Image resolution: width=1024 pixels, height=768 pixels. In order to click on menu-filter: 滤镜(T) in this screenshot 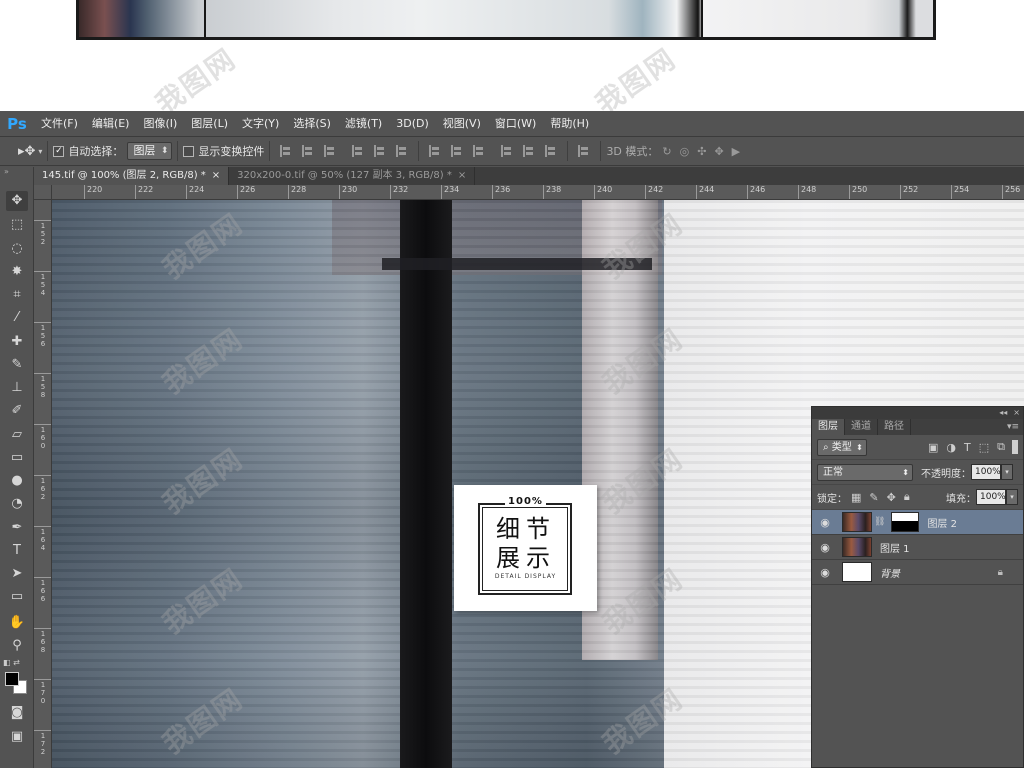, I will do `click(363, 123)`.